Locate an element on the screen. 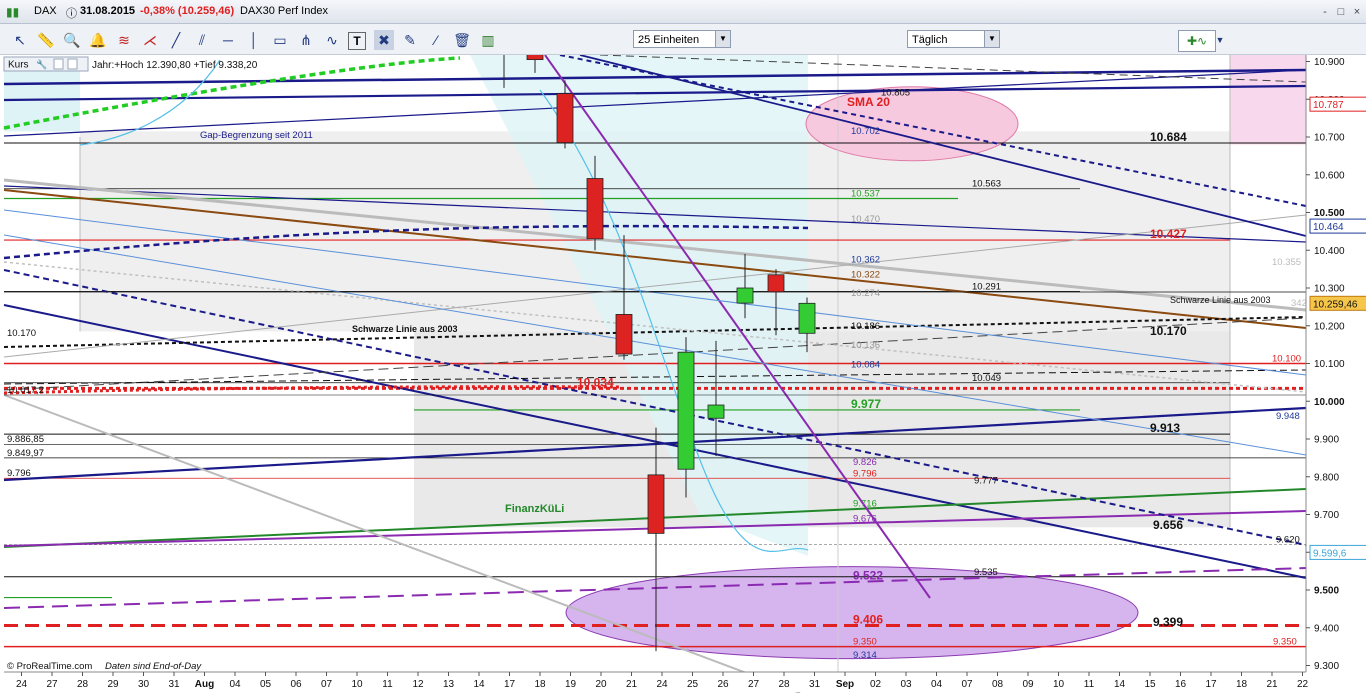  alarm-icon: 🔔 is located at coordinates (98, 40).